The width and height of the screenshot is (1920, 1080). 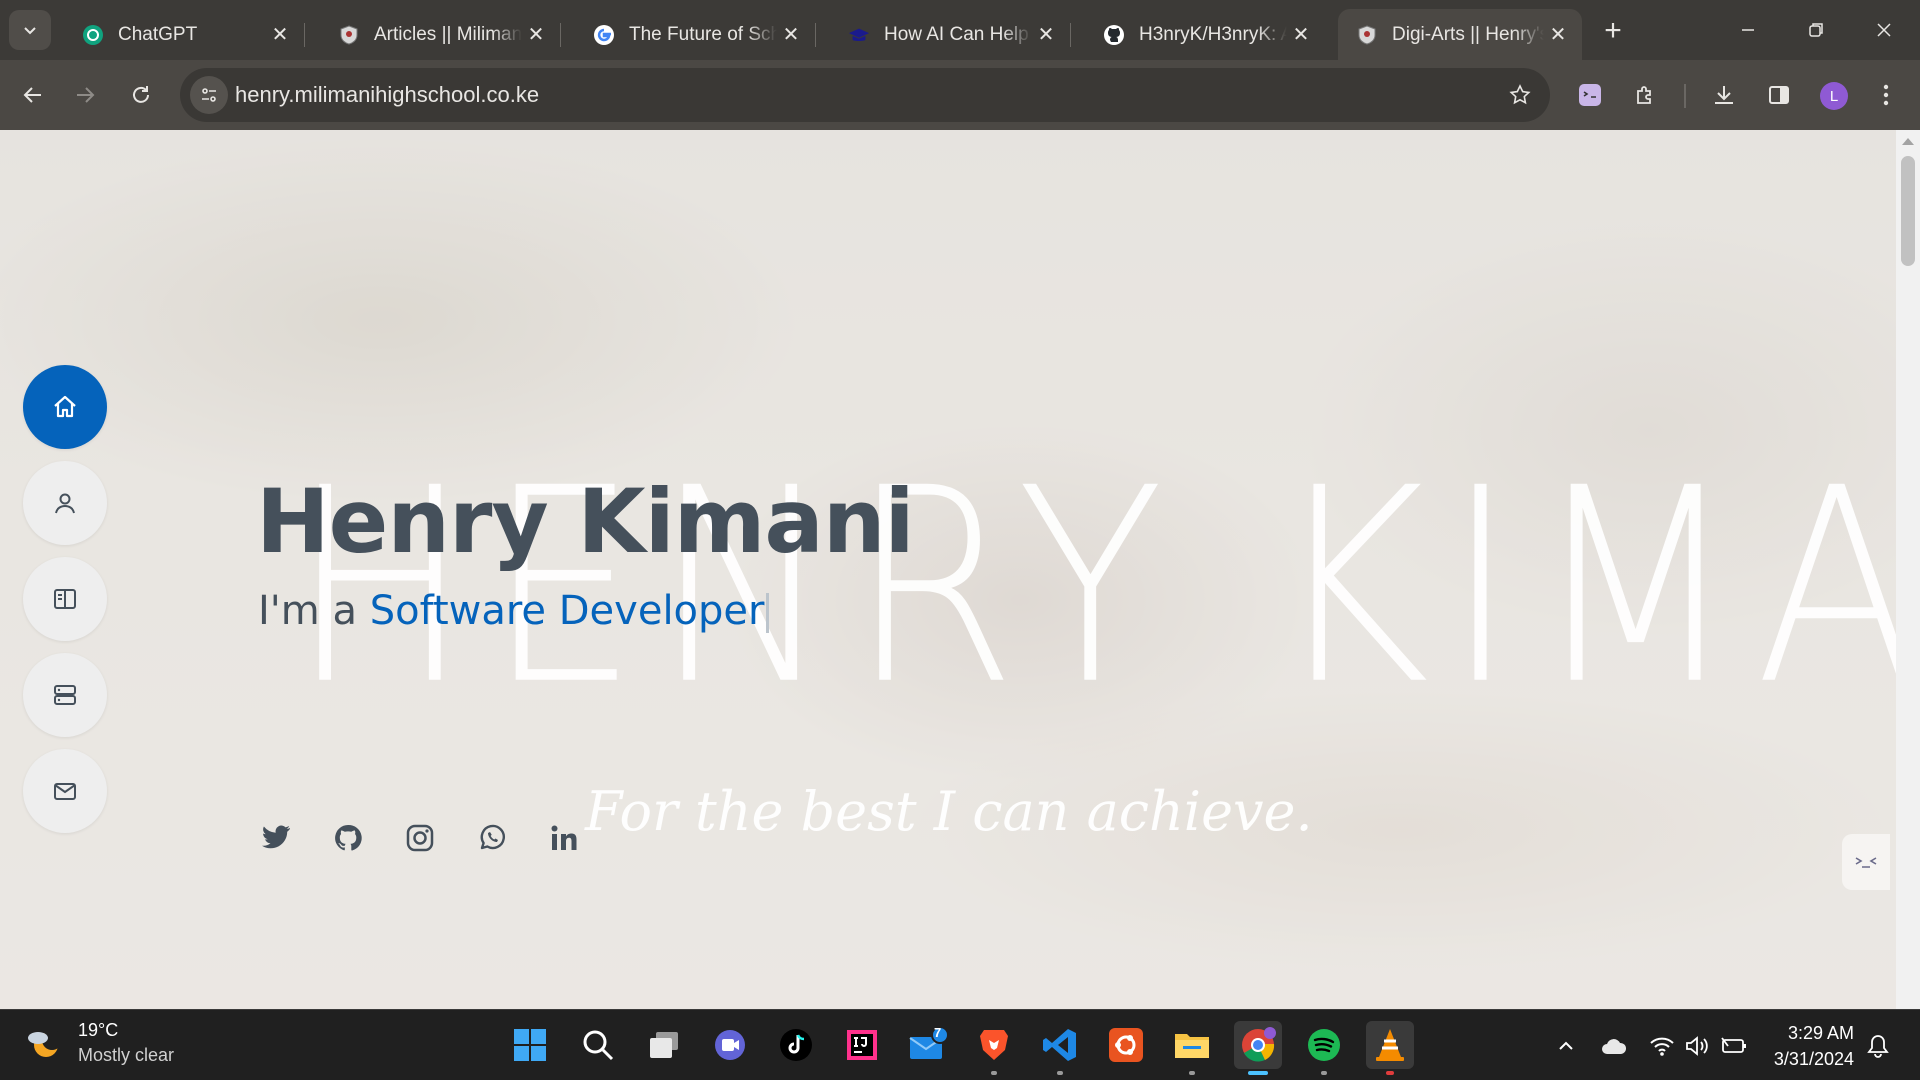 What do you see at coordinates (1520, 95) in the screenshot?
I see `bookmark-star-icon` at bounding box center [1520, 95].